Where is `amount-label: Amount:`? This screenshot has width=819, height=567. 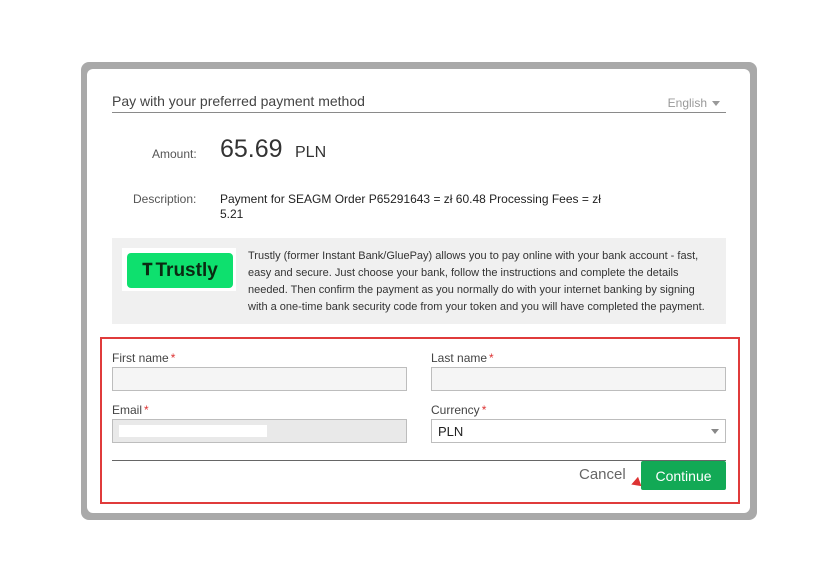
amount-label: Amount: is located at coordinates (174, 154).